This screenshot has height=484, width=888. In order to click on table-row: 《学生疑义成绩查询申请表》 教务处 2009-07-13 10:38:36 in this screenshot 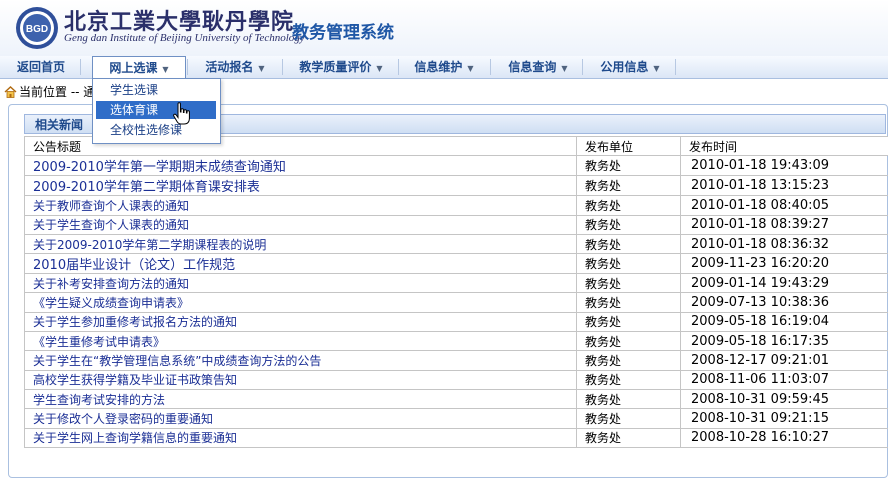, I will do `click(456, 302)`.